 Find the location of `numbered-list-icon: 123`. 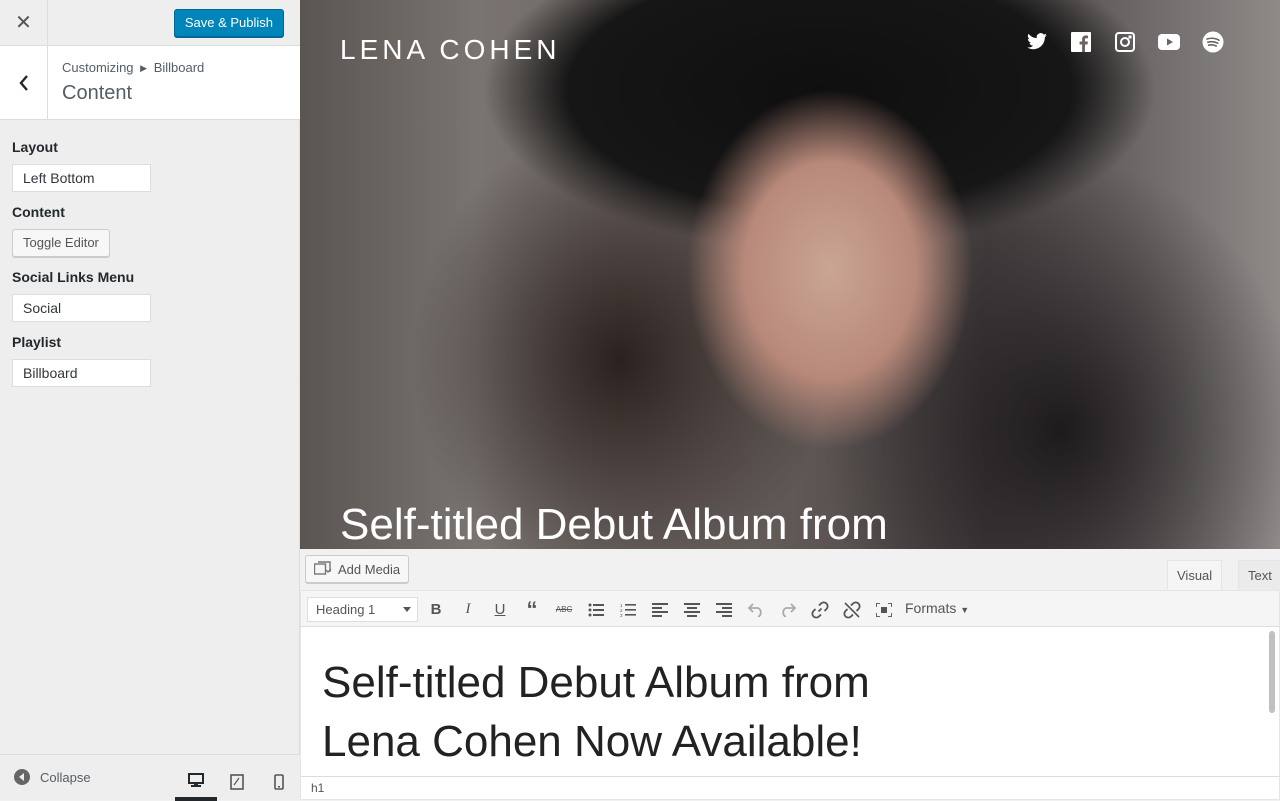

numbered-list-icon: 123 is located at coordinates (628, 610).